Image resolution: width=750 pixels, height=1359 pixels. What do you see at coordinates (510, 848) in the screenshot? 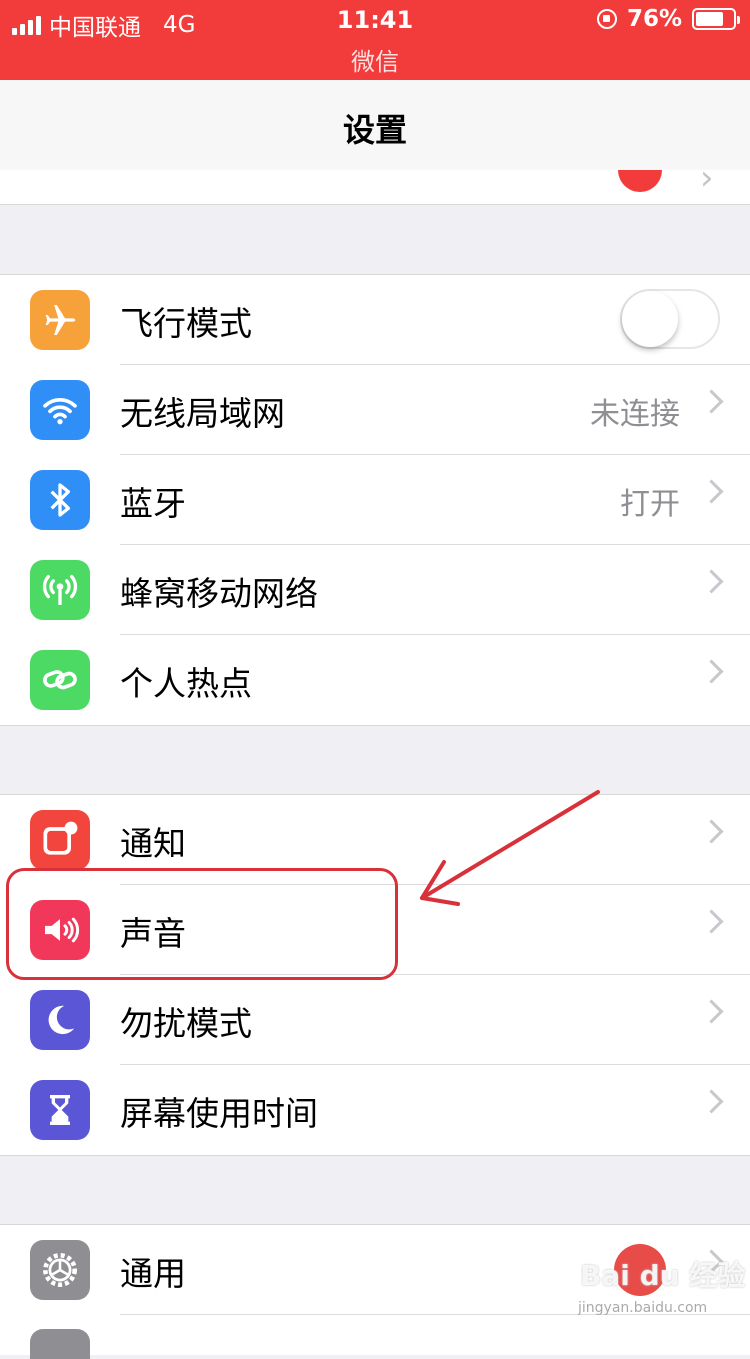
I see `annotation-arrow-icon` at bounding box center [510, 848].